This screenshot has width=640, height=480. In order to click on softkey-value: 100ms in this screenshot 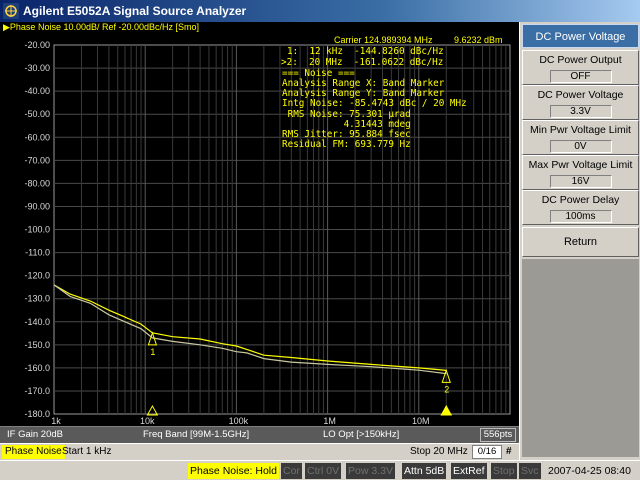, I will do `click(580, 216)`.